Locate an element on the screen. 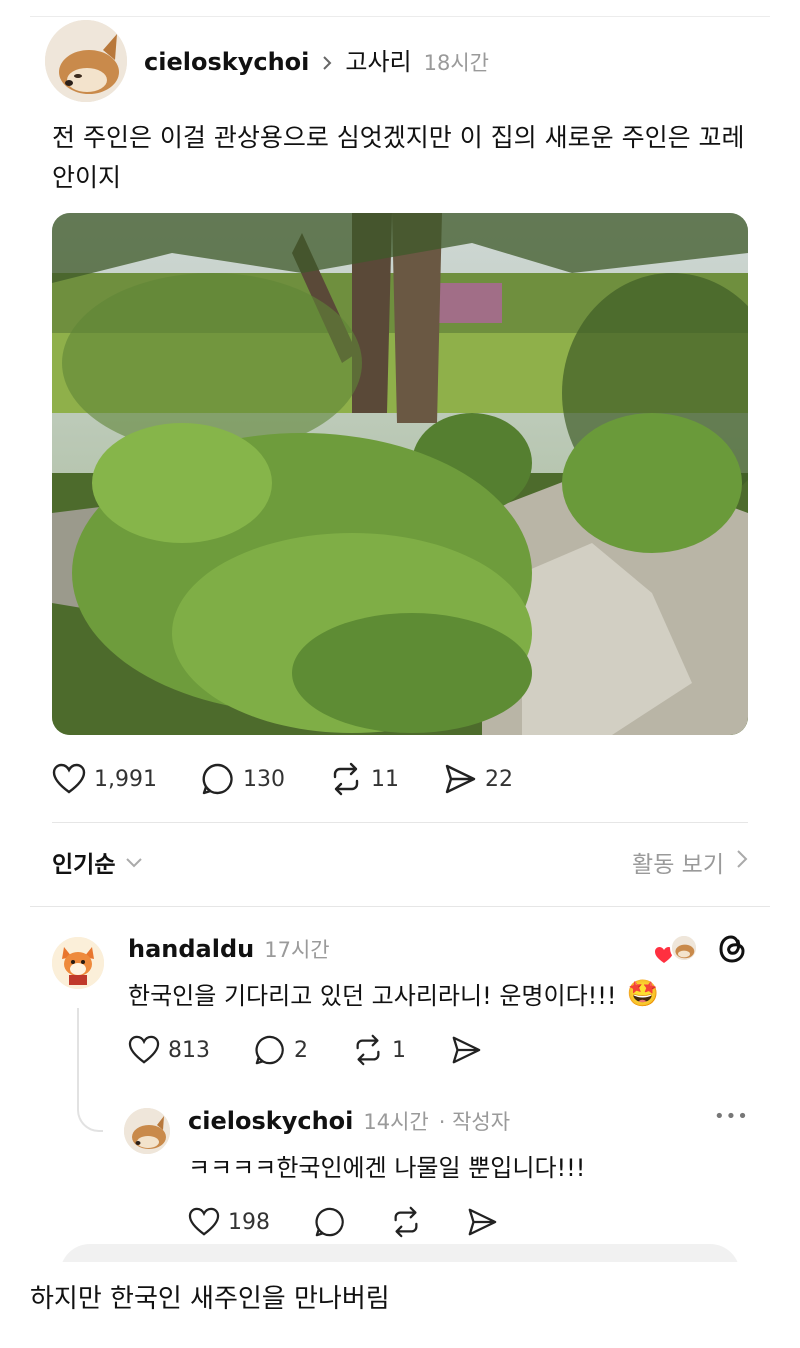 This screenshot has height=1348, width=800. repost-count: 11 is located at coordinates (384, 779).